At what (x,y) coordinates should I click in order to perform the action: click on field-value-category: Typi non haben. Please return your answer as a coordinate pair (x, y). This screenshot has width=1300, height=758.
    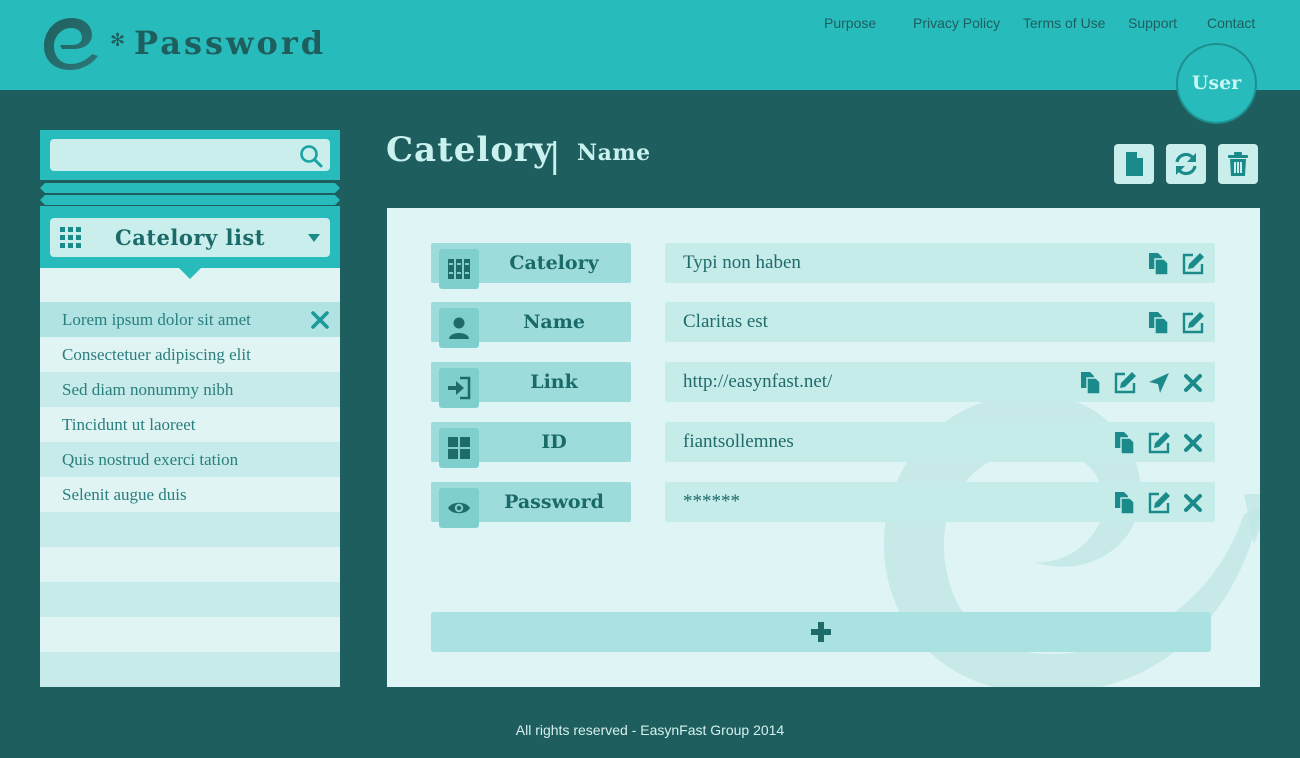
    Looking at the image, I should click on (940, 263).